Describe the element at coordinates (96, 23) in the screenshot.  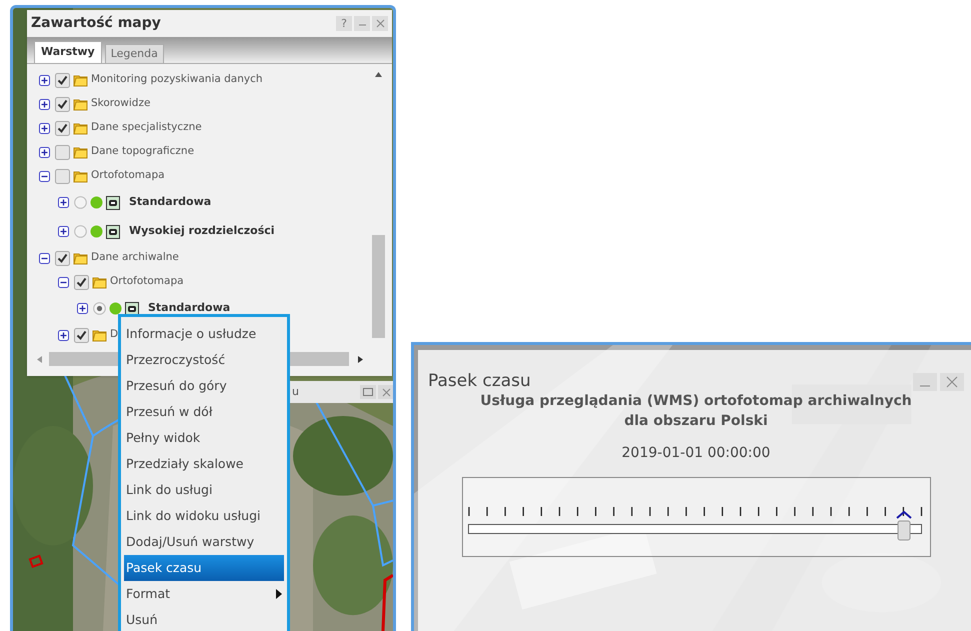
I see `panel-title: Zawartość mapy` at that location.